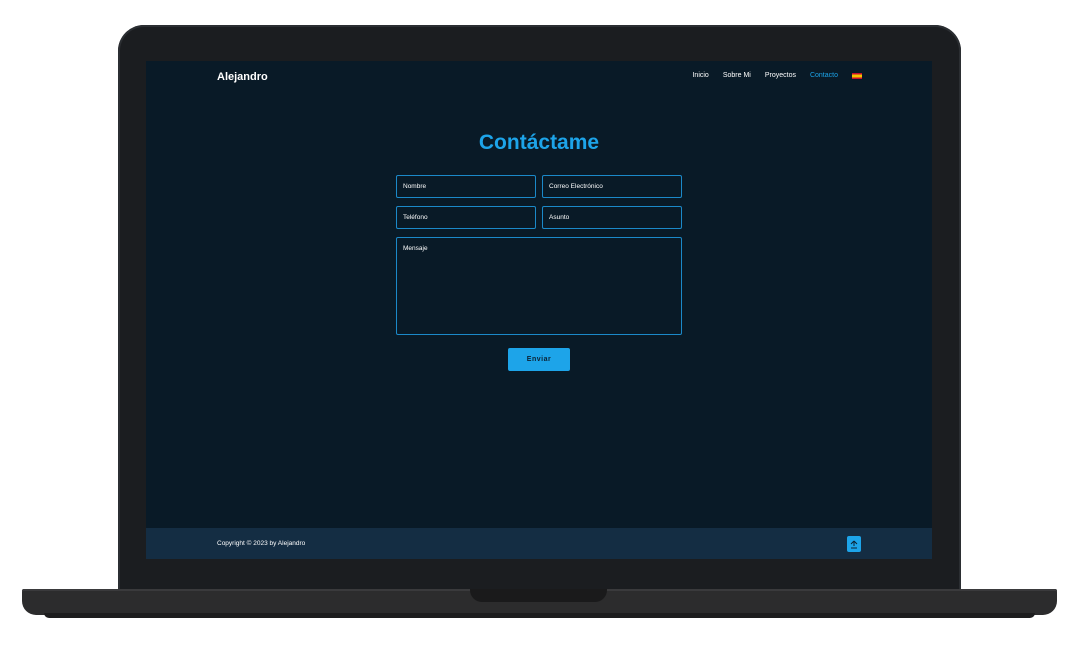  What do you see at coordinates (466, 217) in the screenshot?
I see `phone-input: Teléfono` at bounding box center [466, 217].